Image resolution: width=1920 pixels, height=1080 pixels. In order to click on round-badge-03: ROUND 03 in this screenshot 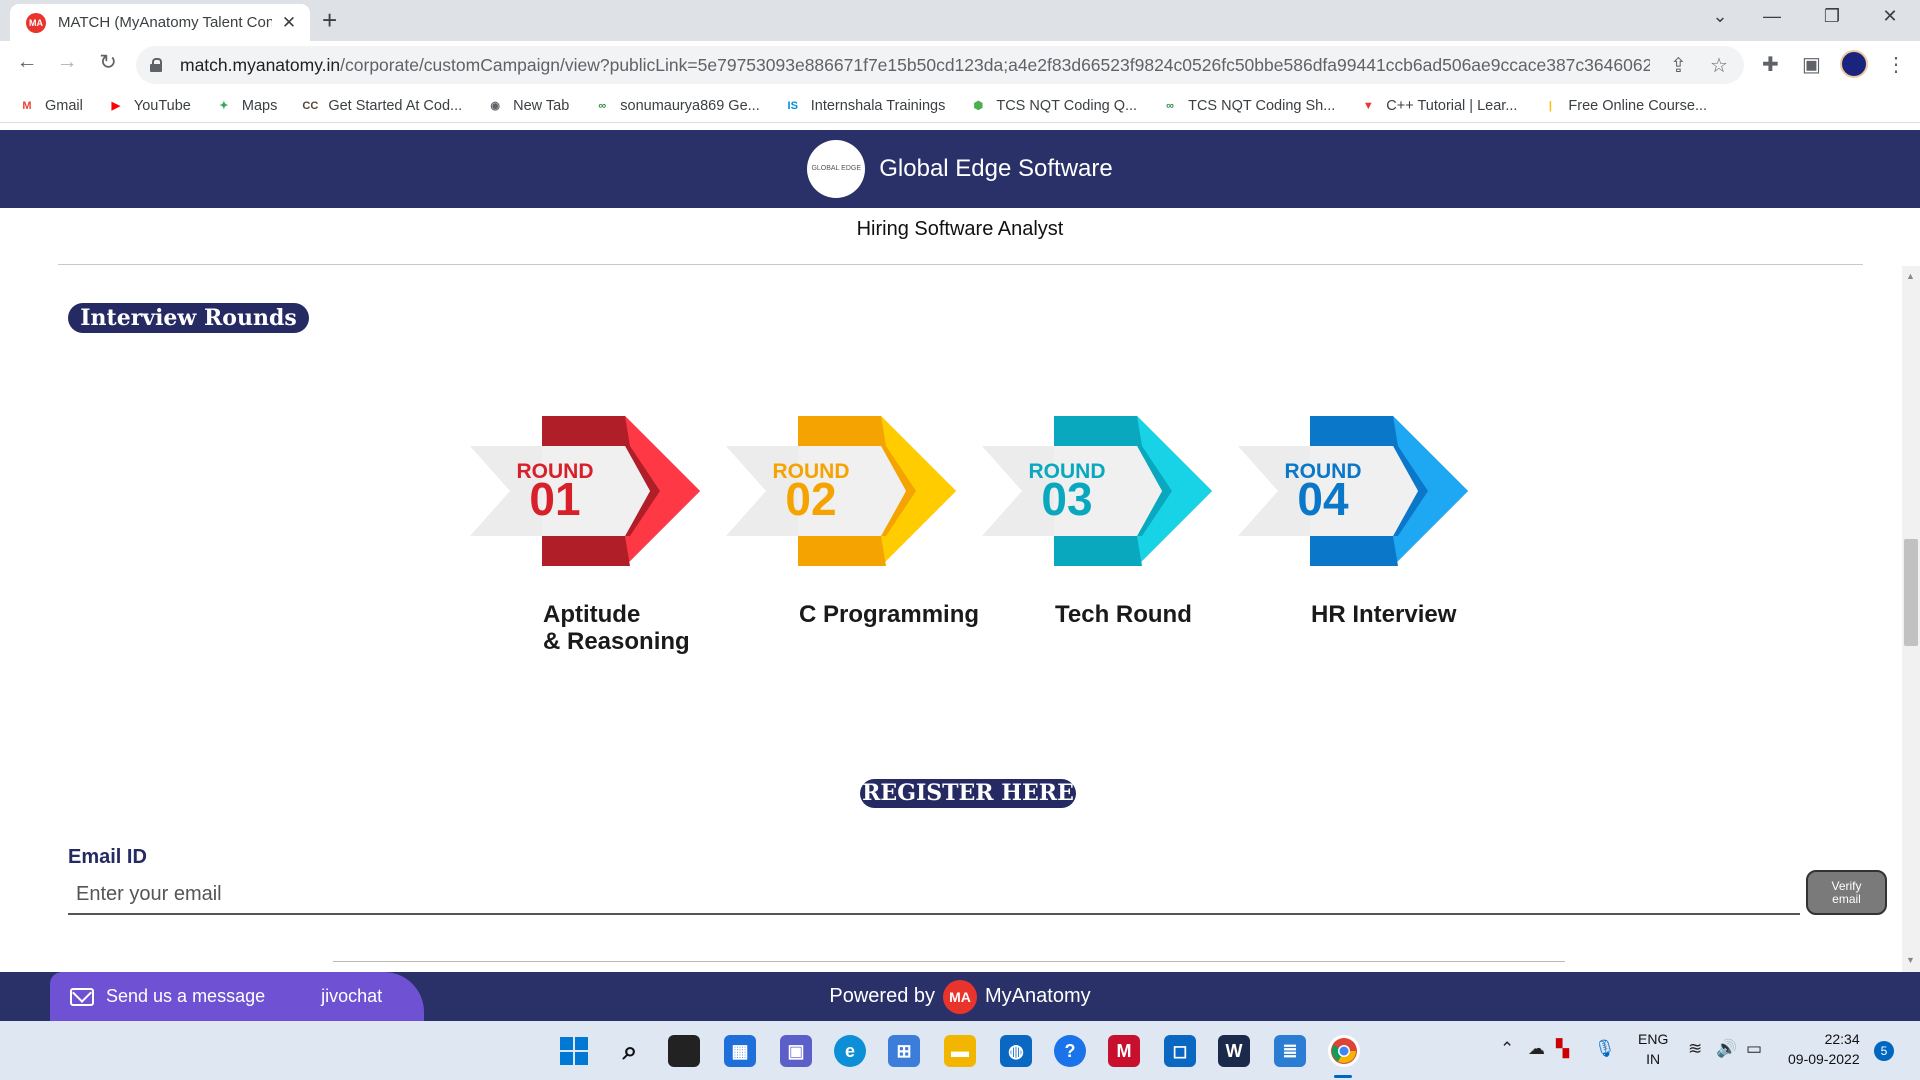, I will do `click(1102, 491)`.